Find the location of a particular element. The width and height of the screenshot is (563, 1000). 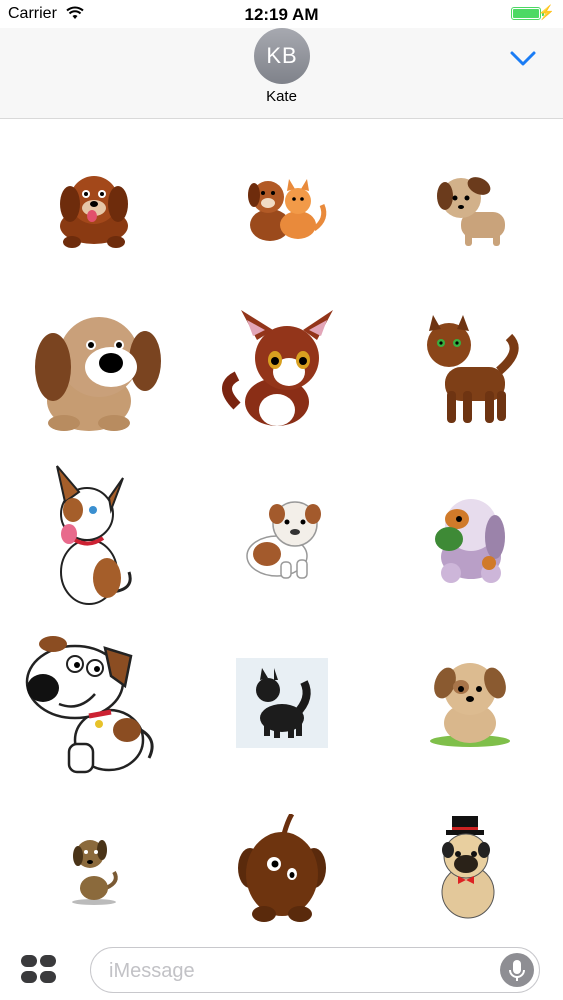

pug-with-hat-sticker is located at coordinates (468, 867).